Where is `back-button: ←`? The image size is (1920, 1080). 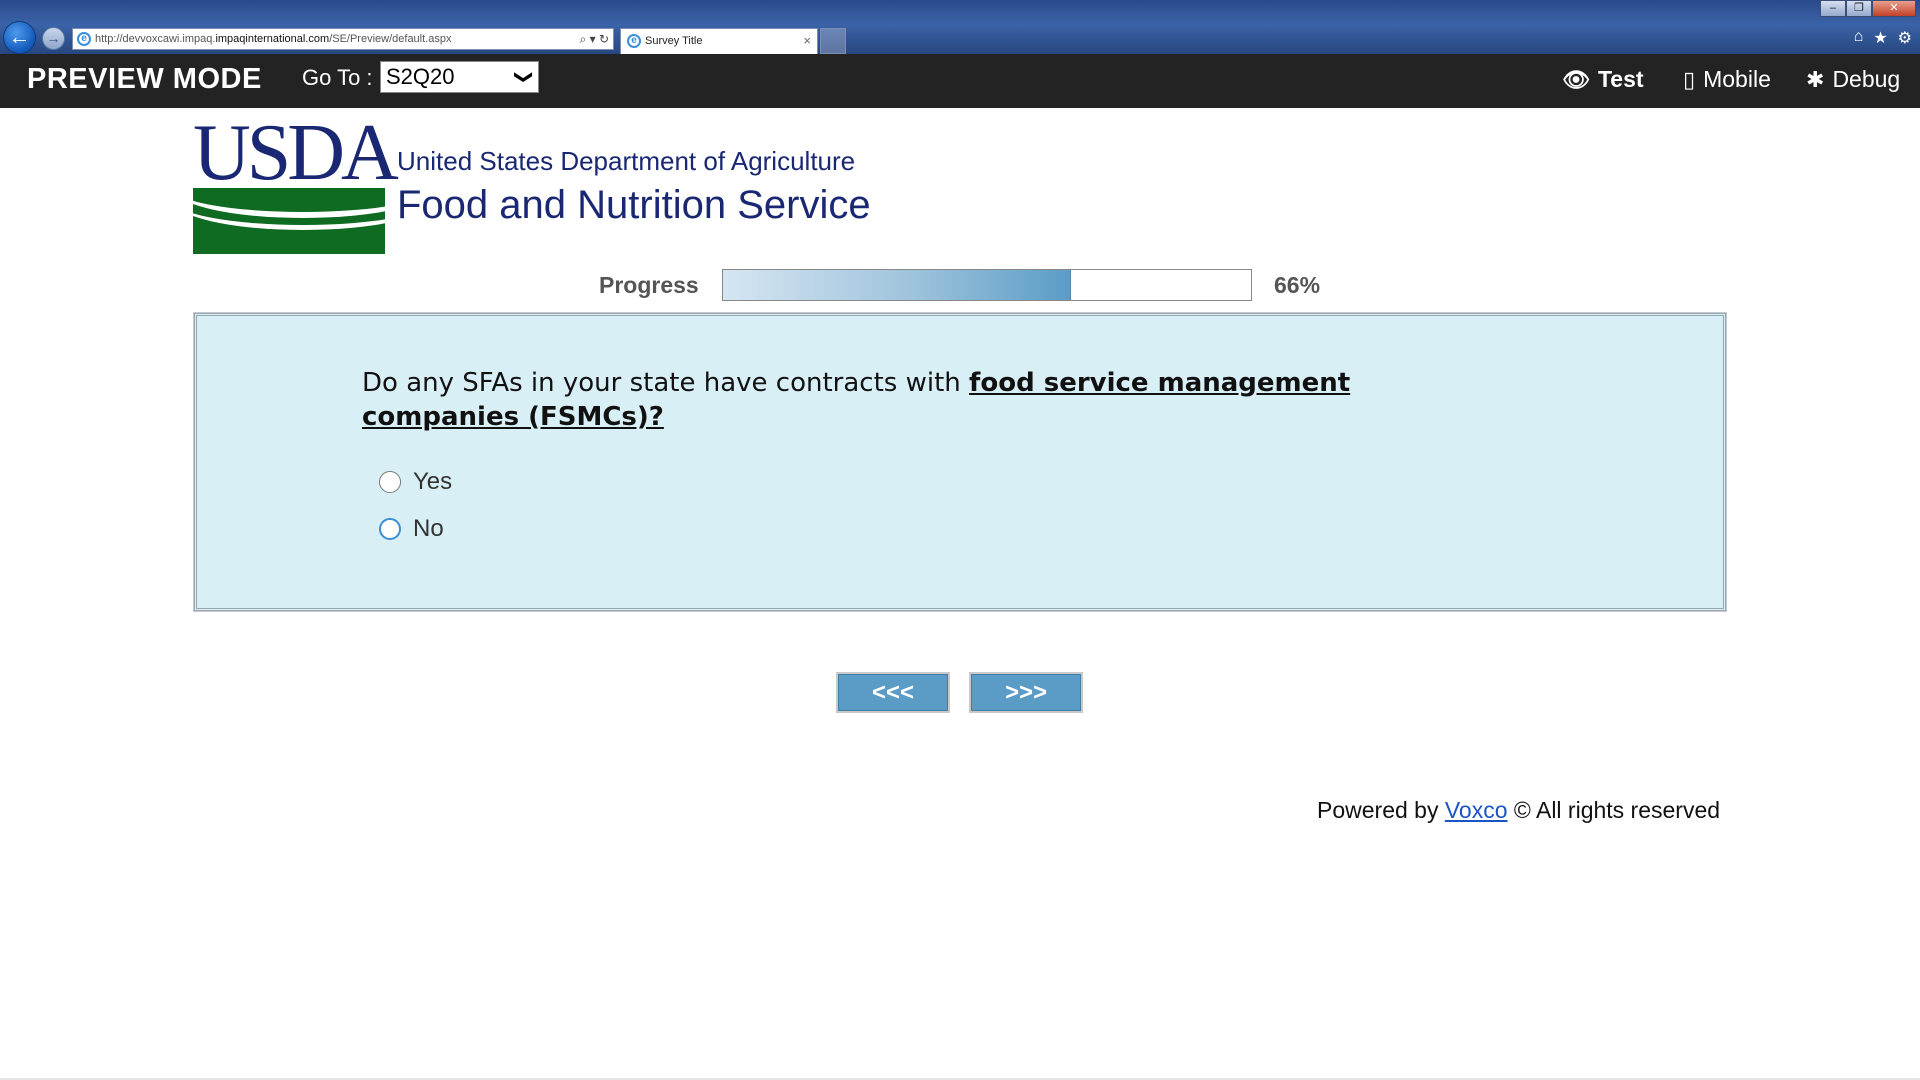 back-button: ← is located at coordinates (19, 37).